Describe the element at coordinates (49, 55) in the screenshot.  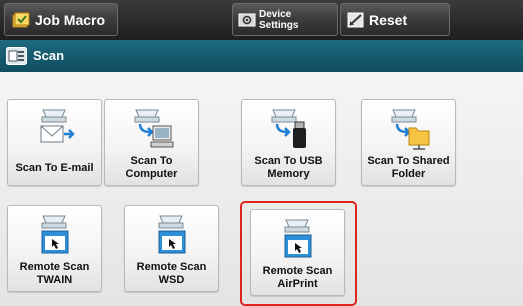
I see `page-title: Scan` at that location.